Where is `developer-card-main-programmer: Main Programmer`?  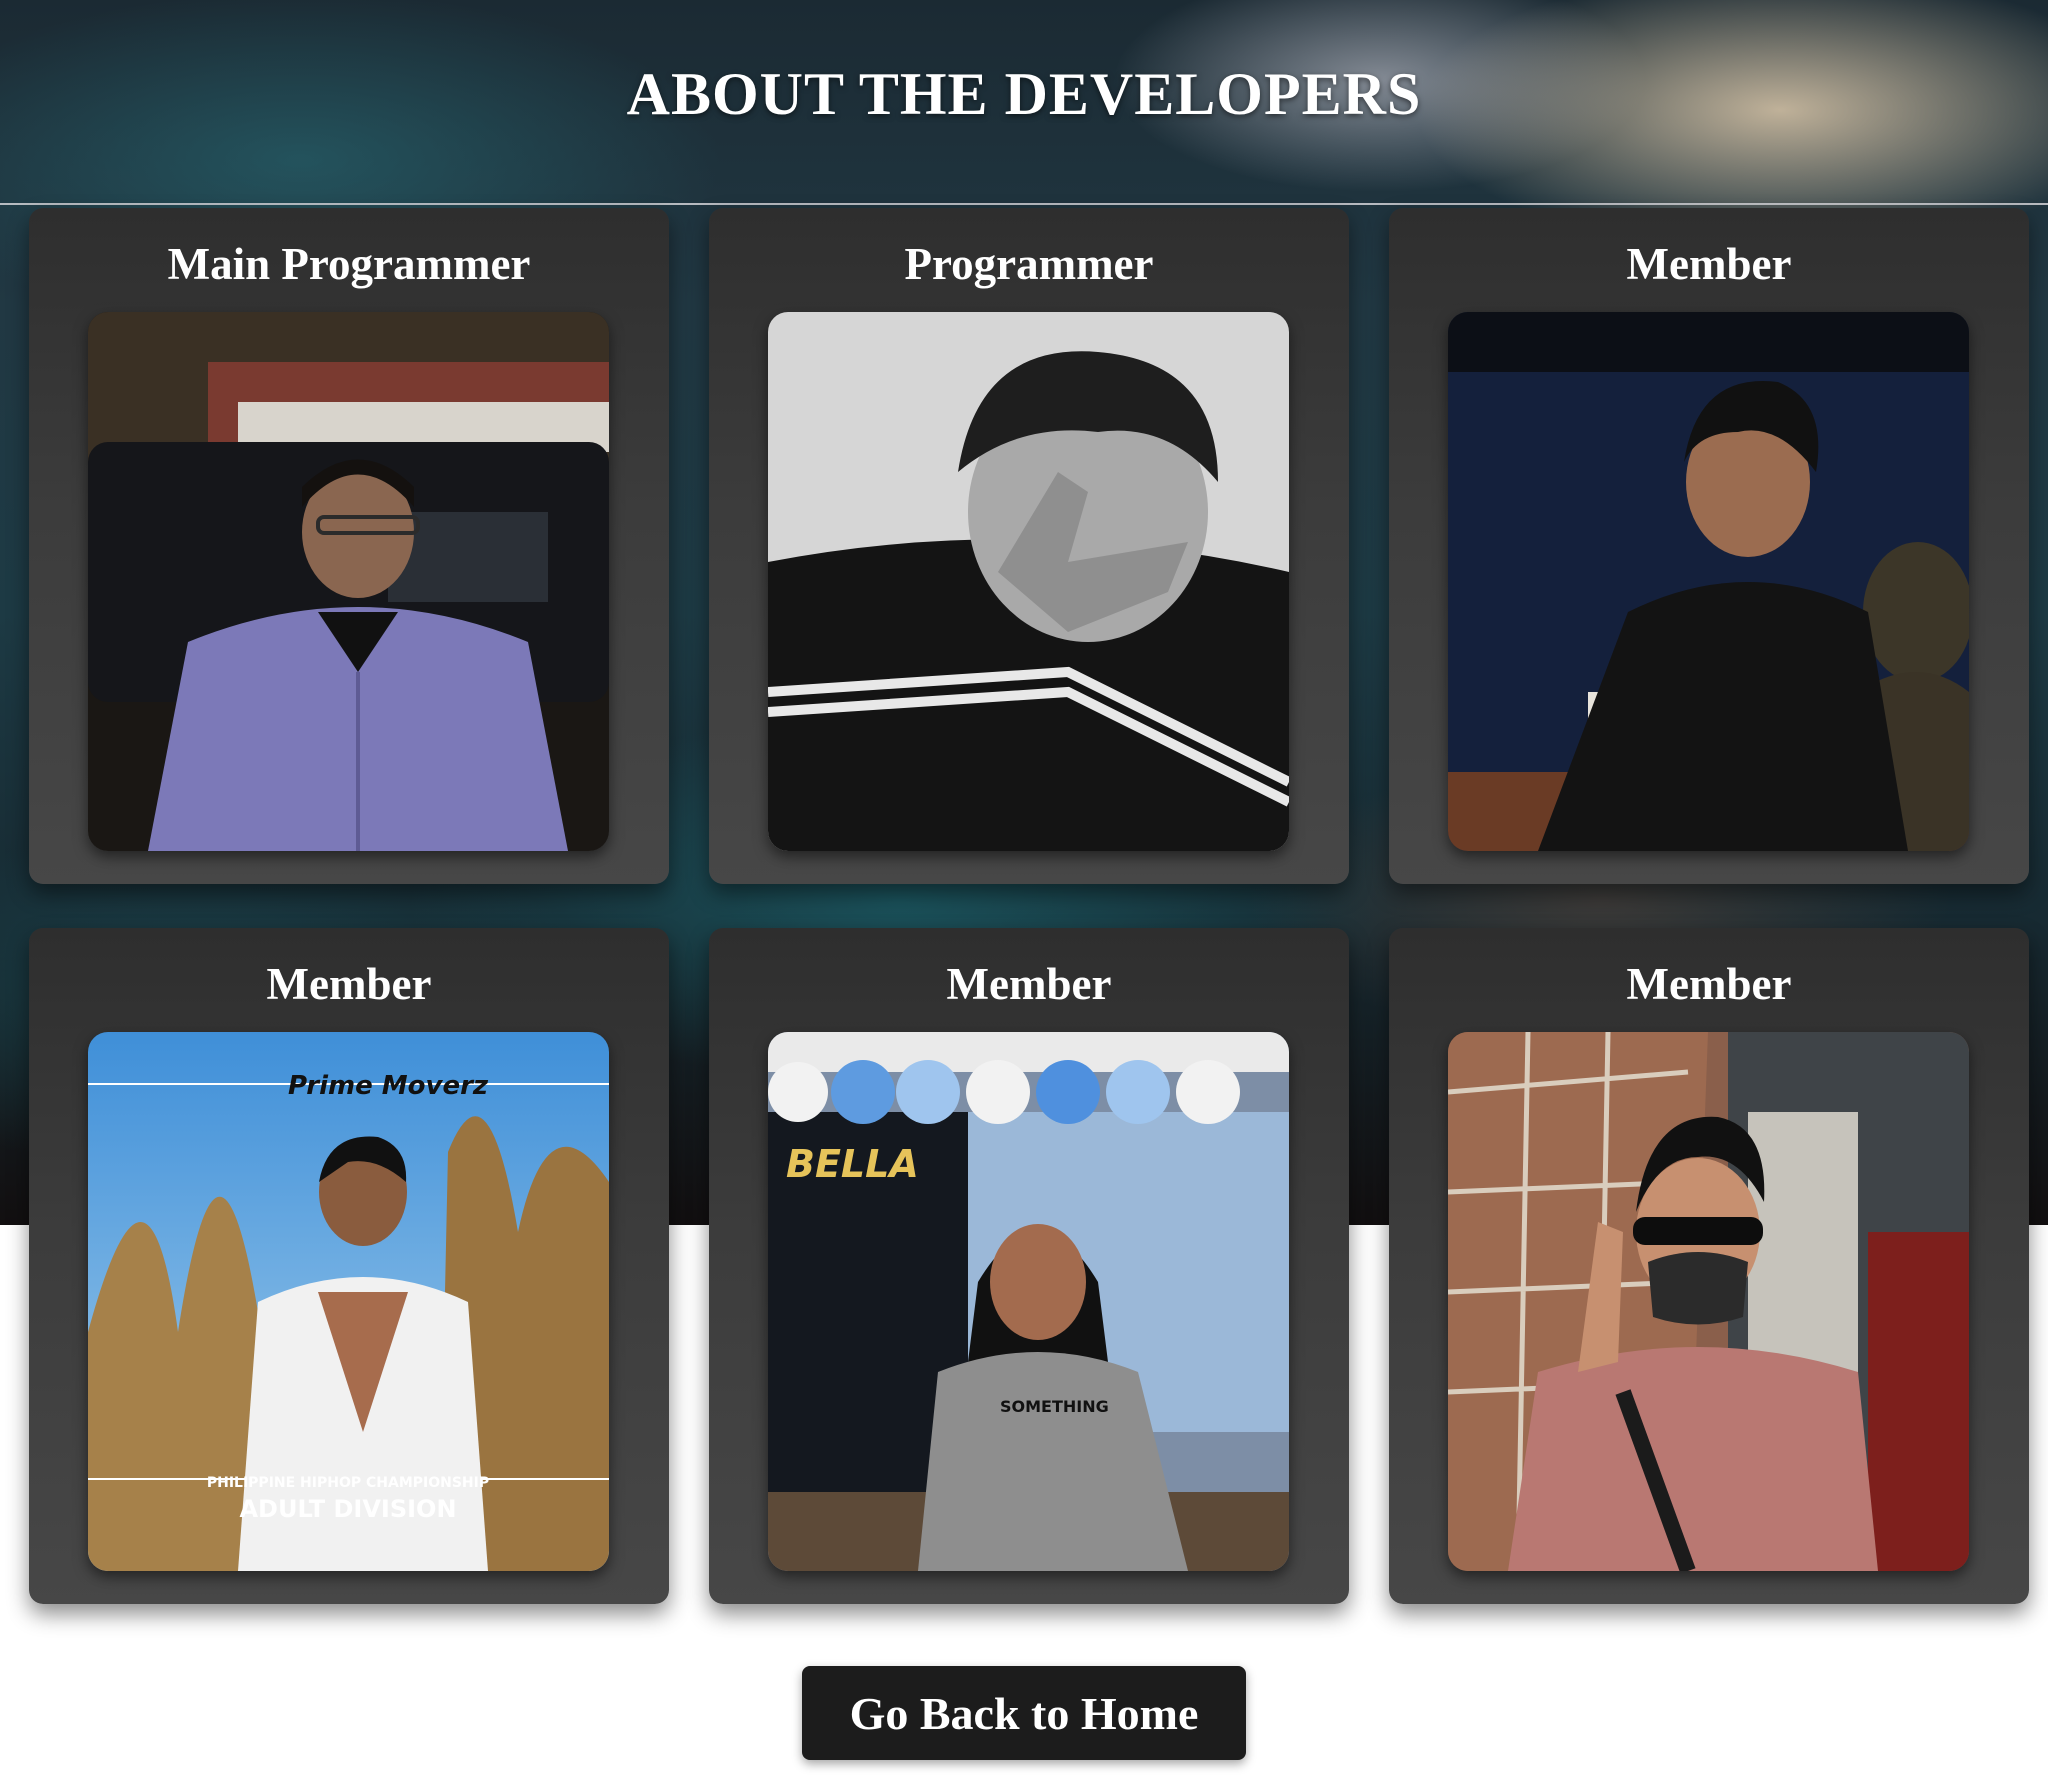 developer-card-main-programmer: Main Programmer is located at coordinates (349, 546).